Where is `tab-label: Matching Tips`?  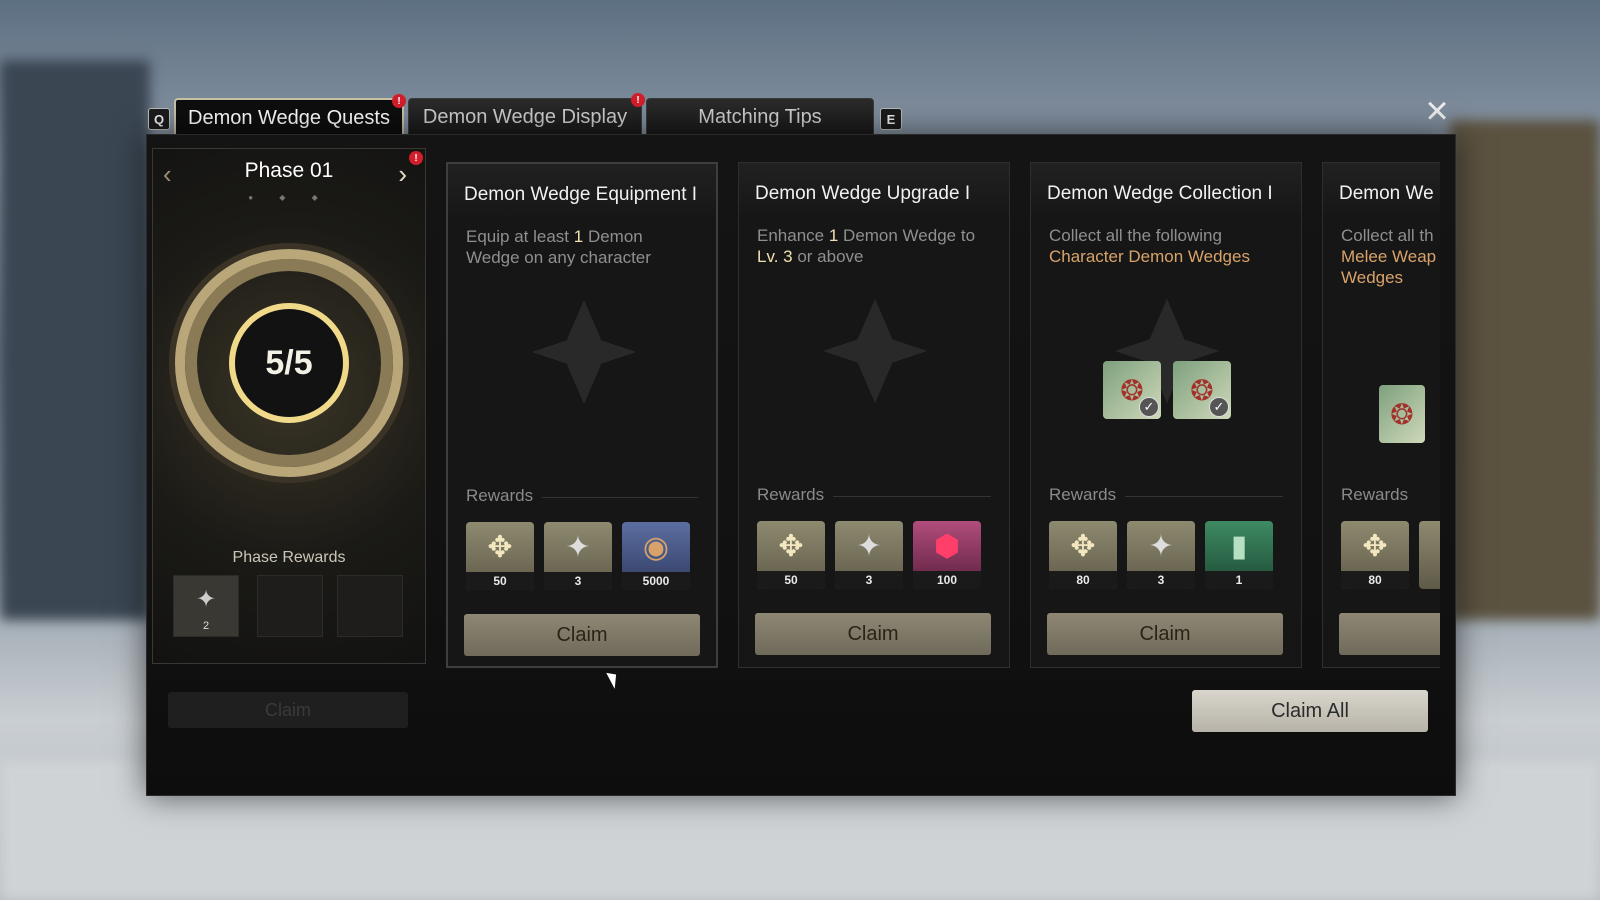 tab-label: Matching Tips is located at coordinates (760, 117).